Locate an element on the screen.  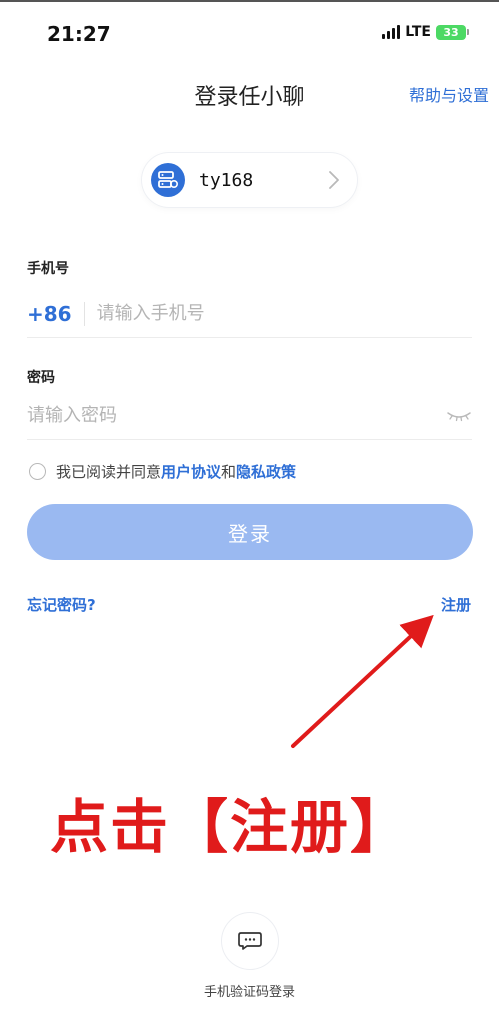
annotation-arrow-icon is located at coordinates (362, 681).